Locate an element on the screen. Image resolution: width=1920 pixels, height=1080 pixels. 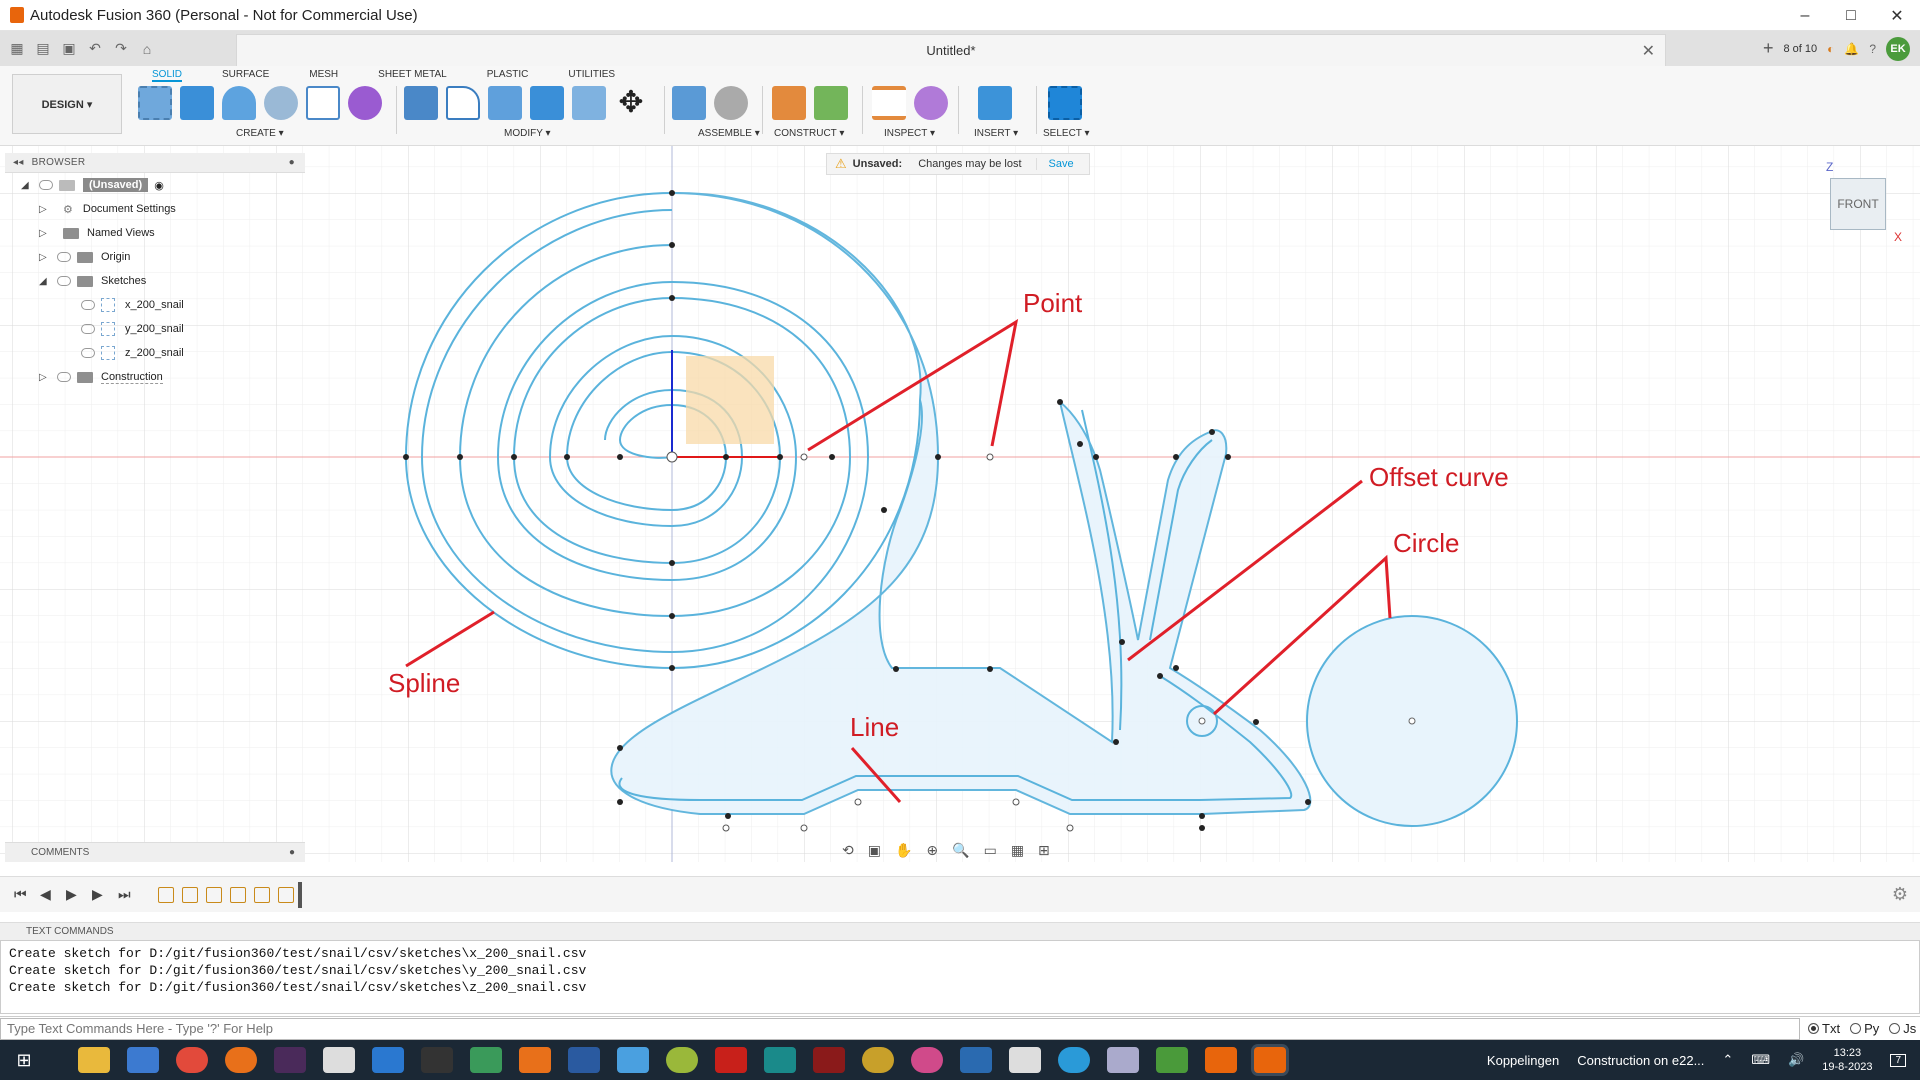
terminal-icon is located at coordinates (437, 1060).